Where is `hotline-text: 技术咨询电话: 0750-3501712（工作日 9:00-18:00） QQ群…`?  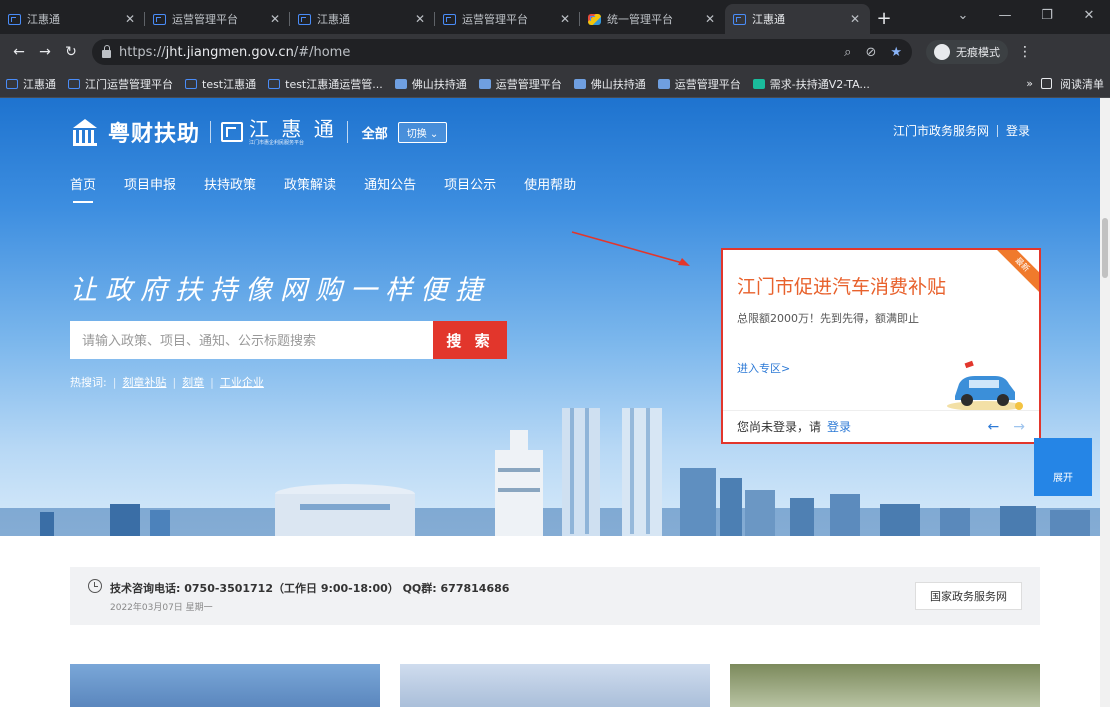
hotline-text: 技术咨询电话: 0750-3501712（工作日 9:00-18:00） QQ群… is located at coordinates (310, 588).